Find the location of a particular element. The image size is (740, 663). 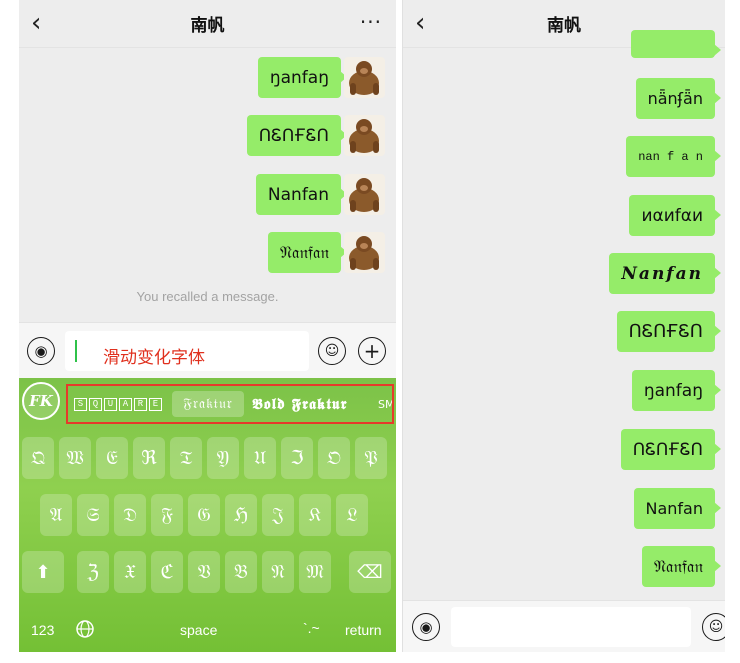

key: 𝔇 is located at coordinates (130, 515).